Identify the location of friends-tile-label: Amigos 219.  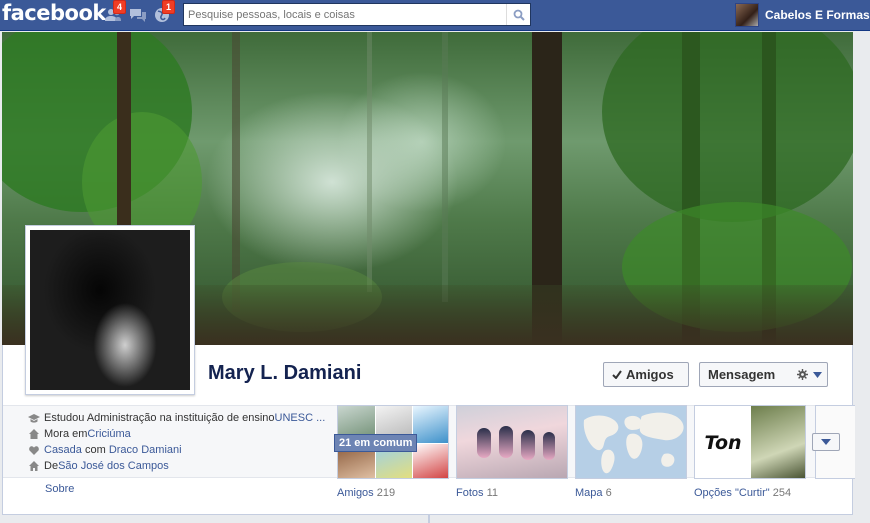
(366, 493).